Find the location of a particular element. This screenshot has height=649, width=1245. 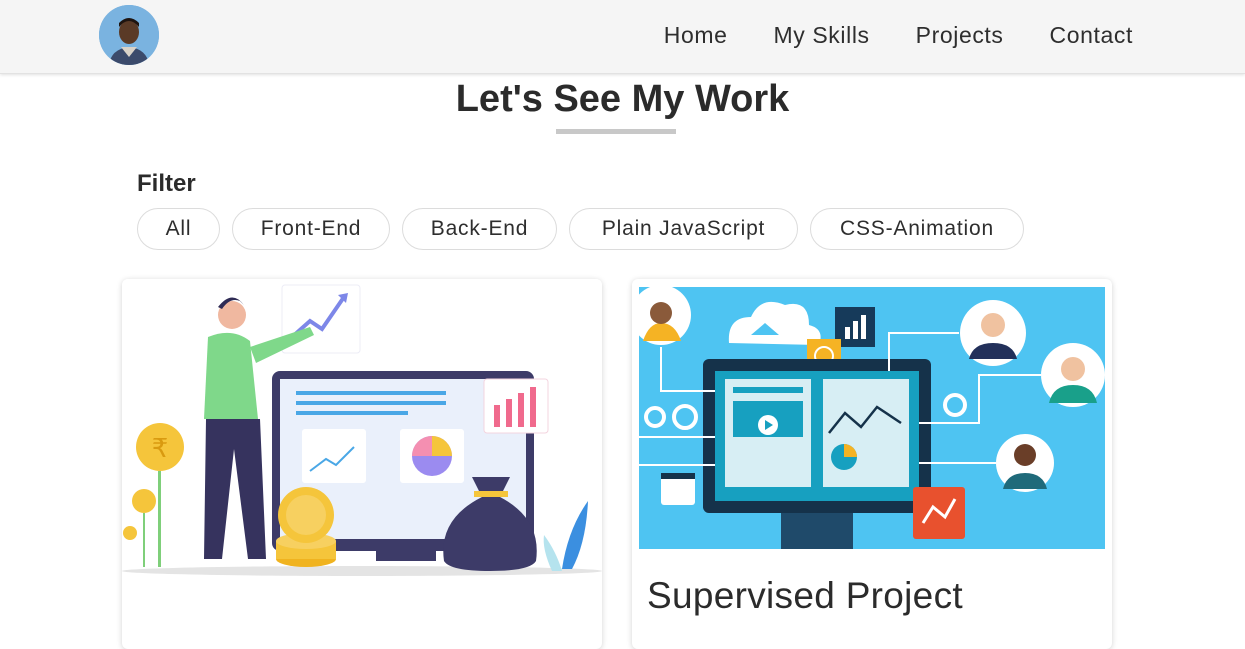

filter-css-animation-button: CSS-Animation is located at coordinates (917, 229).